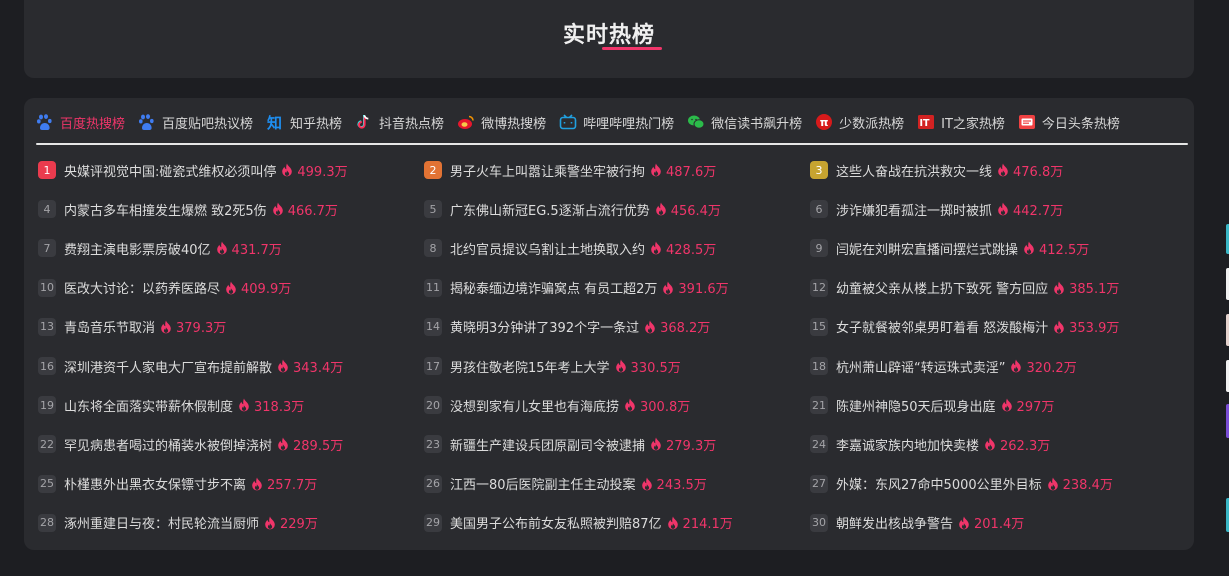  Describe the element at coordinates (155, 486) in the screenshot. I see `item-title: 朴槿惠外出黑衣女保镖寸步不离` at that location.